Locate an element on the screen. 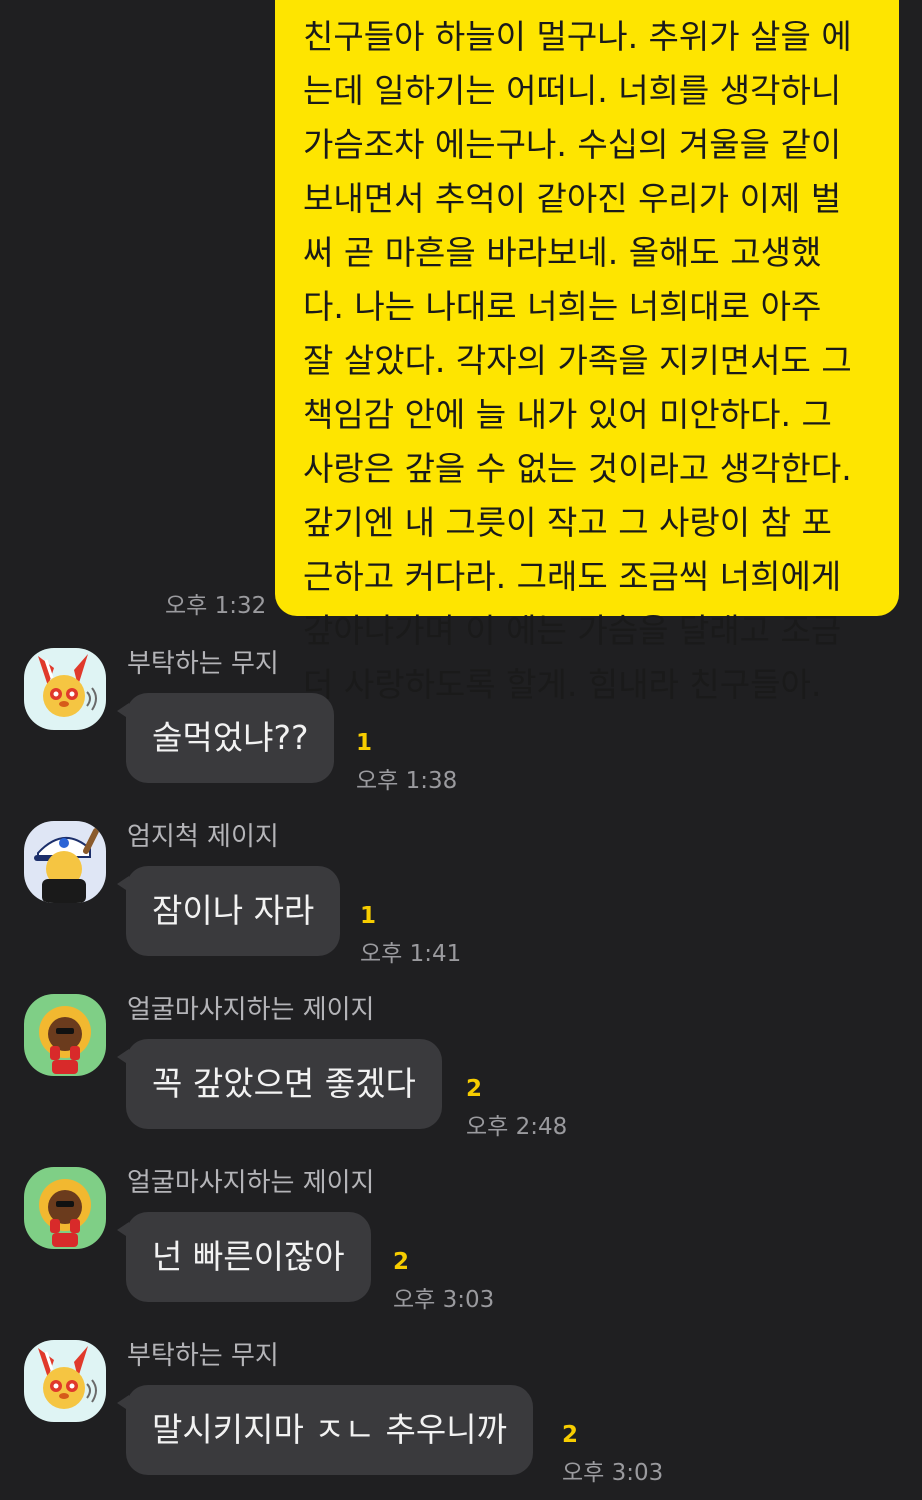 The image size is (922, 1500). message-timestamp: 오후 1:38 is located at coordinates (407, 781).